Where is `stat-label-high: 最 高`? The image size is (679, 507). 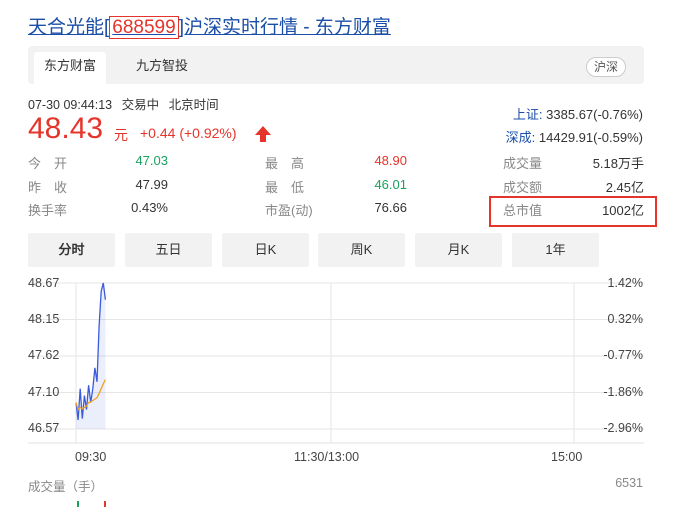
stat-label-high: 最 高 is located at coordinates (285, 163).